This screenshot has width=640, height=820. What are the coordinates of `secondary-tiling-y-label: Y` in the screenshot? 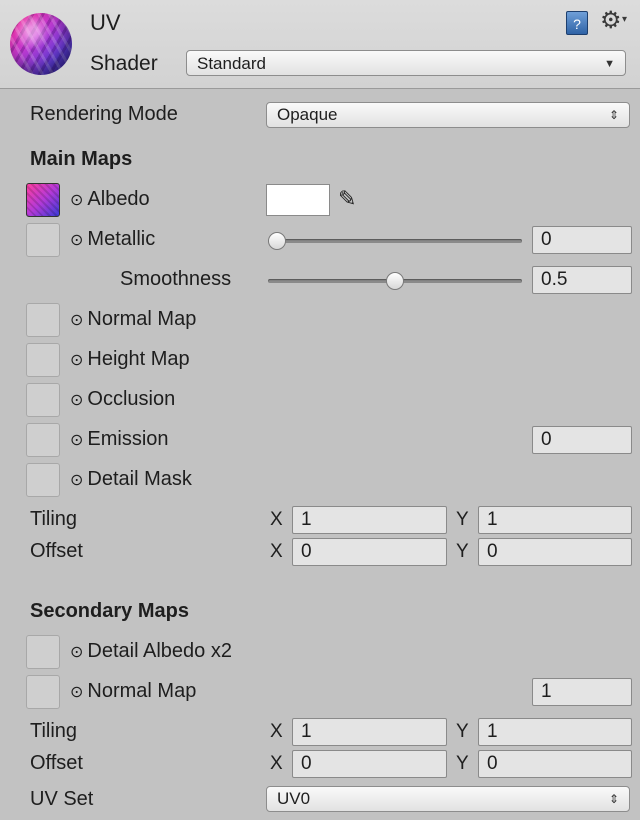 It's located at (462, 731).